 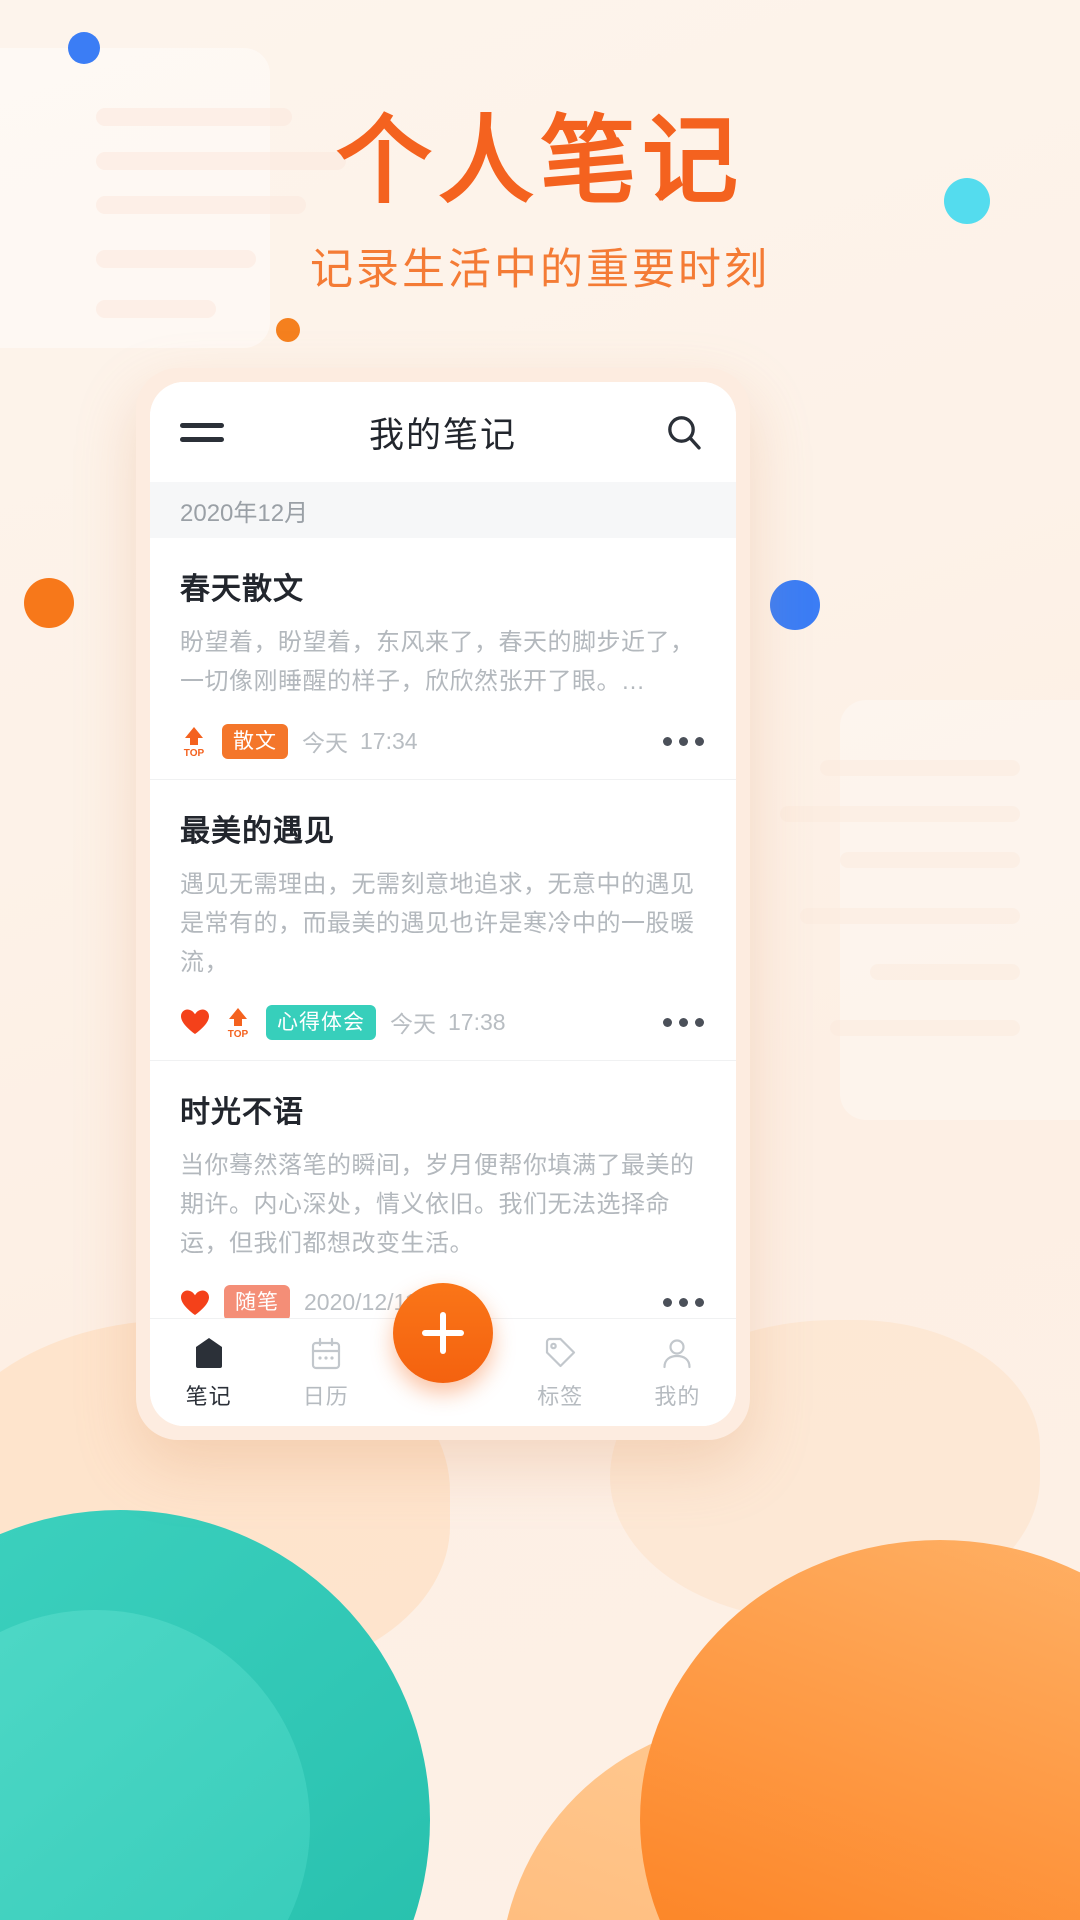 What do you see at coordinates (540, 161) in the screenshot?
I see `page-title: 个人笔记` at bounding box center [540, 161].